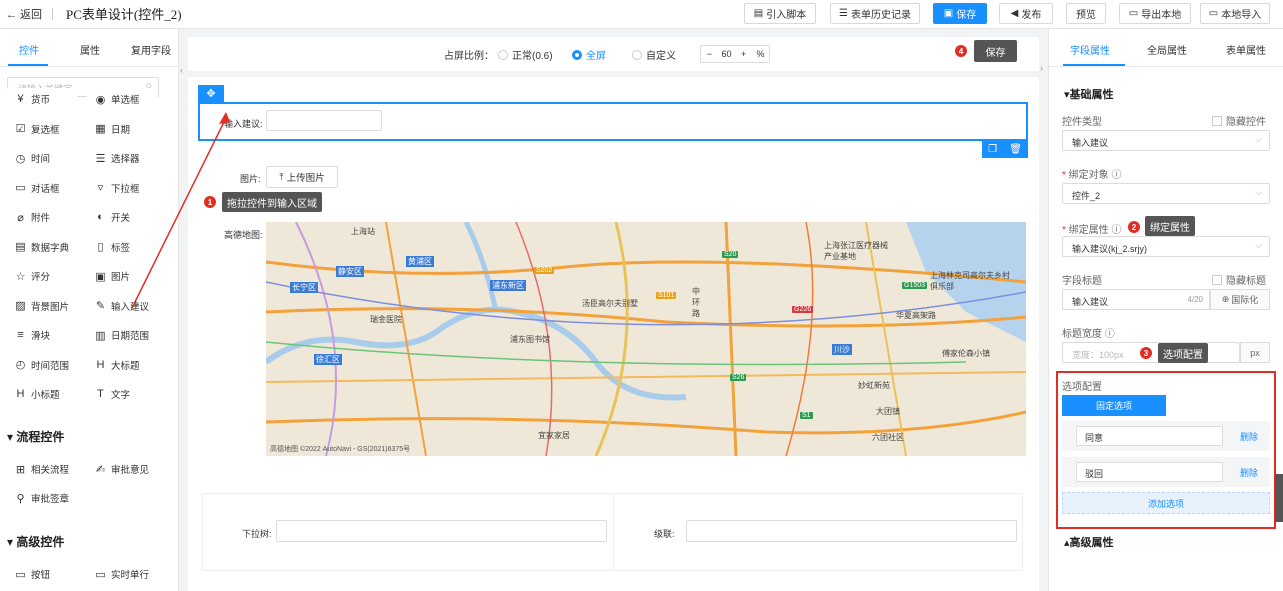 This screenshot has height=591, width=1283. What do you see at coordinates (1090, 49) in the screenshot?
I see `tab-field-props: 字段属性` at bounding box center [1090, 49].